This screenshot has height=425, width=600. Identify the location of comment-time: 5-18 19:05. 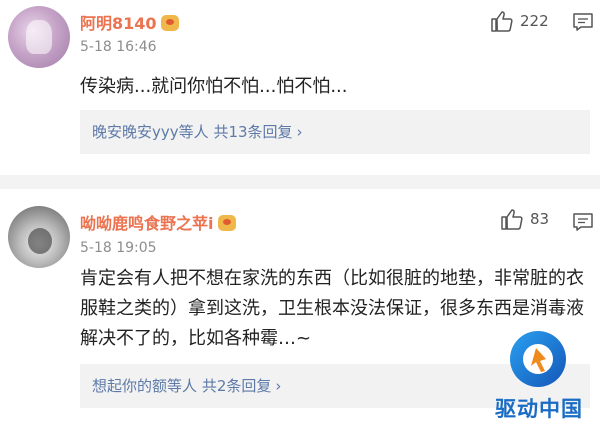
(118, 248).